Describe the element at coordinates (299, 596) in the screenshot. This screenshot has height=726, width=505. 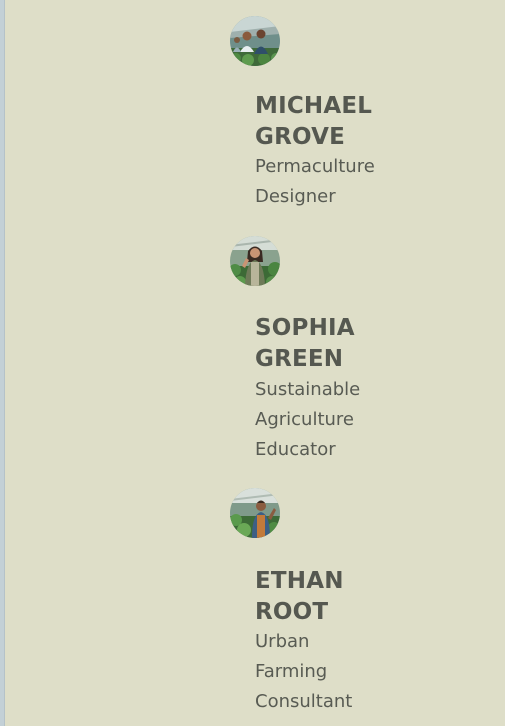
I see `member-name: ETHAN ROOT` at that location.